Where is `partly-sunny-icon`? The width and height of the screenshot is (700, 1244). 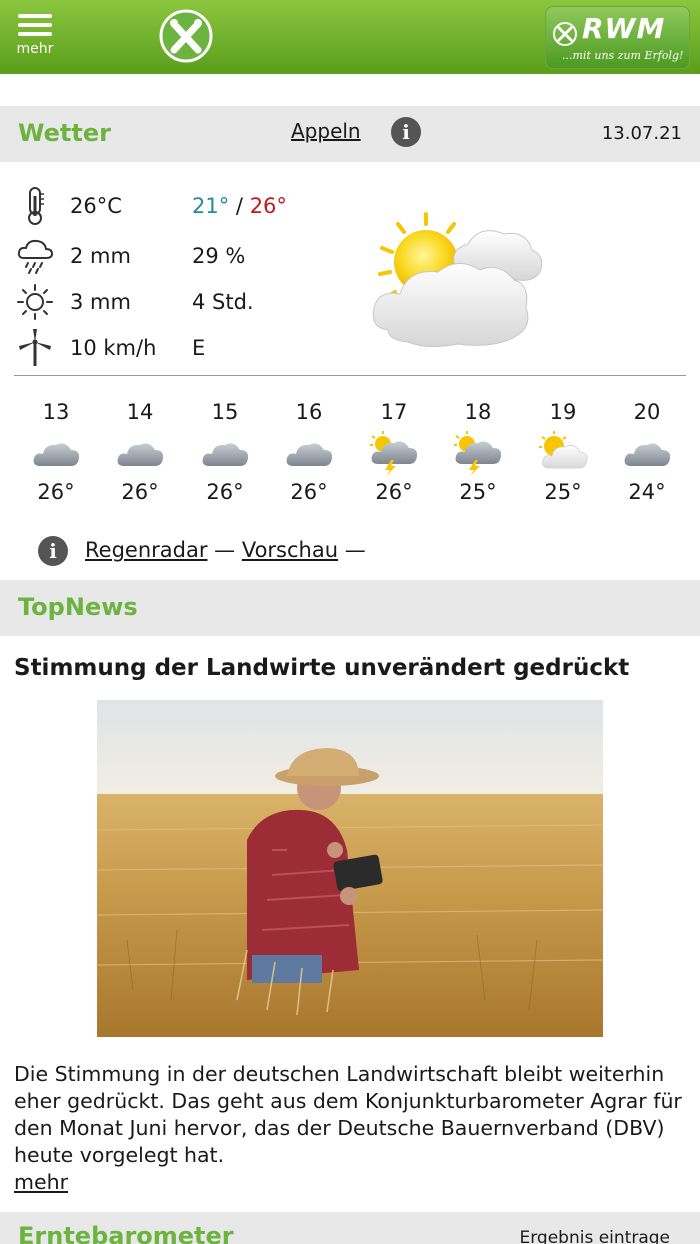 partly-sunny-icon is located at coordinates (563, 453).